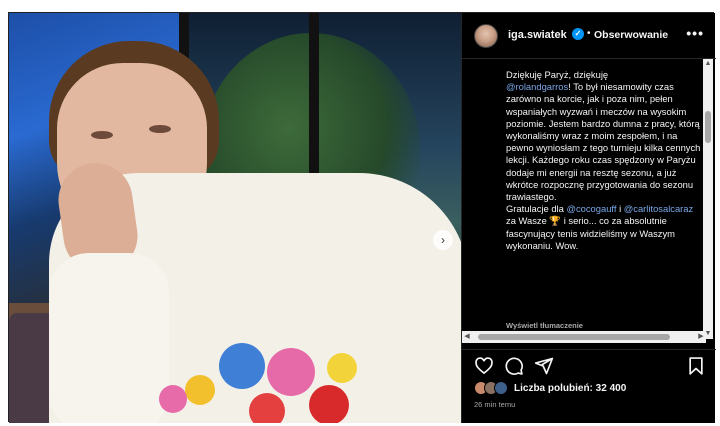 The image size is (720, 426). What do you see at coordinates (620, 209) in the screenshot?
I see `caption-text: i` at bounding box center [620, 209].